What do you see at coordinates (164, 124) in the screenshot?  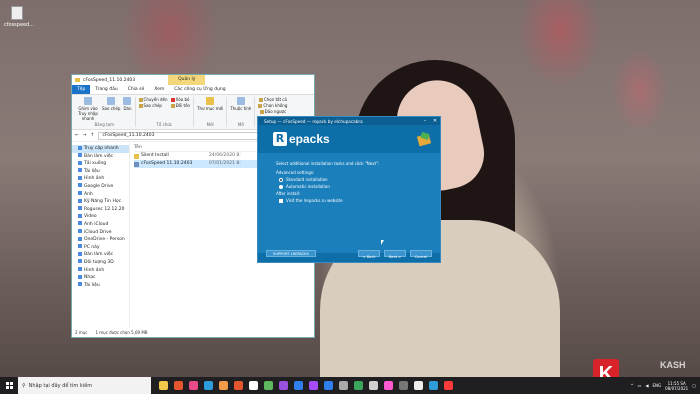 I see `organize-label: Tổ chức` at bounding box center [164, 124].